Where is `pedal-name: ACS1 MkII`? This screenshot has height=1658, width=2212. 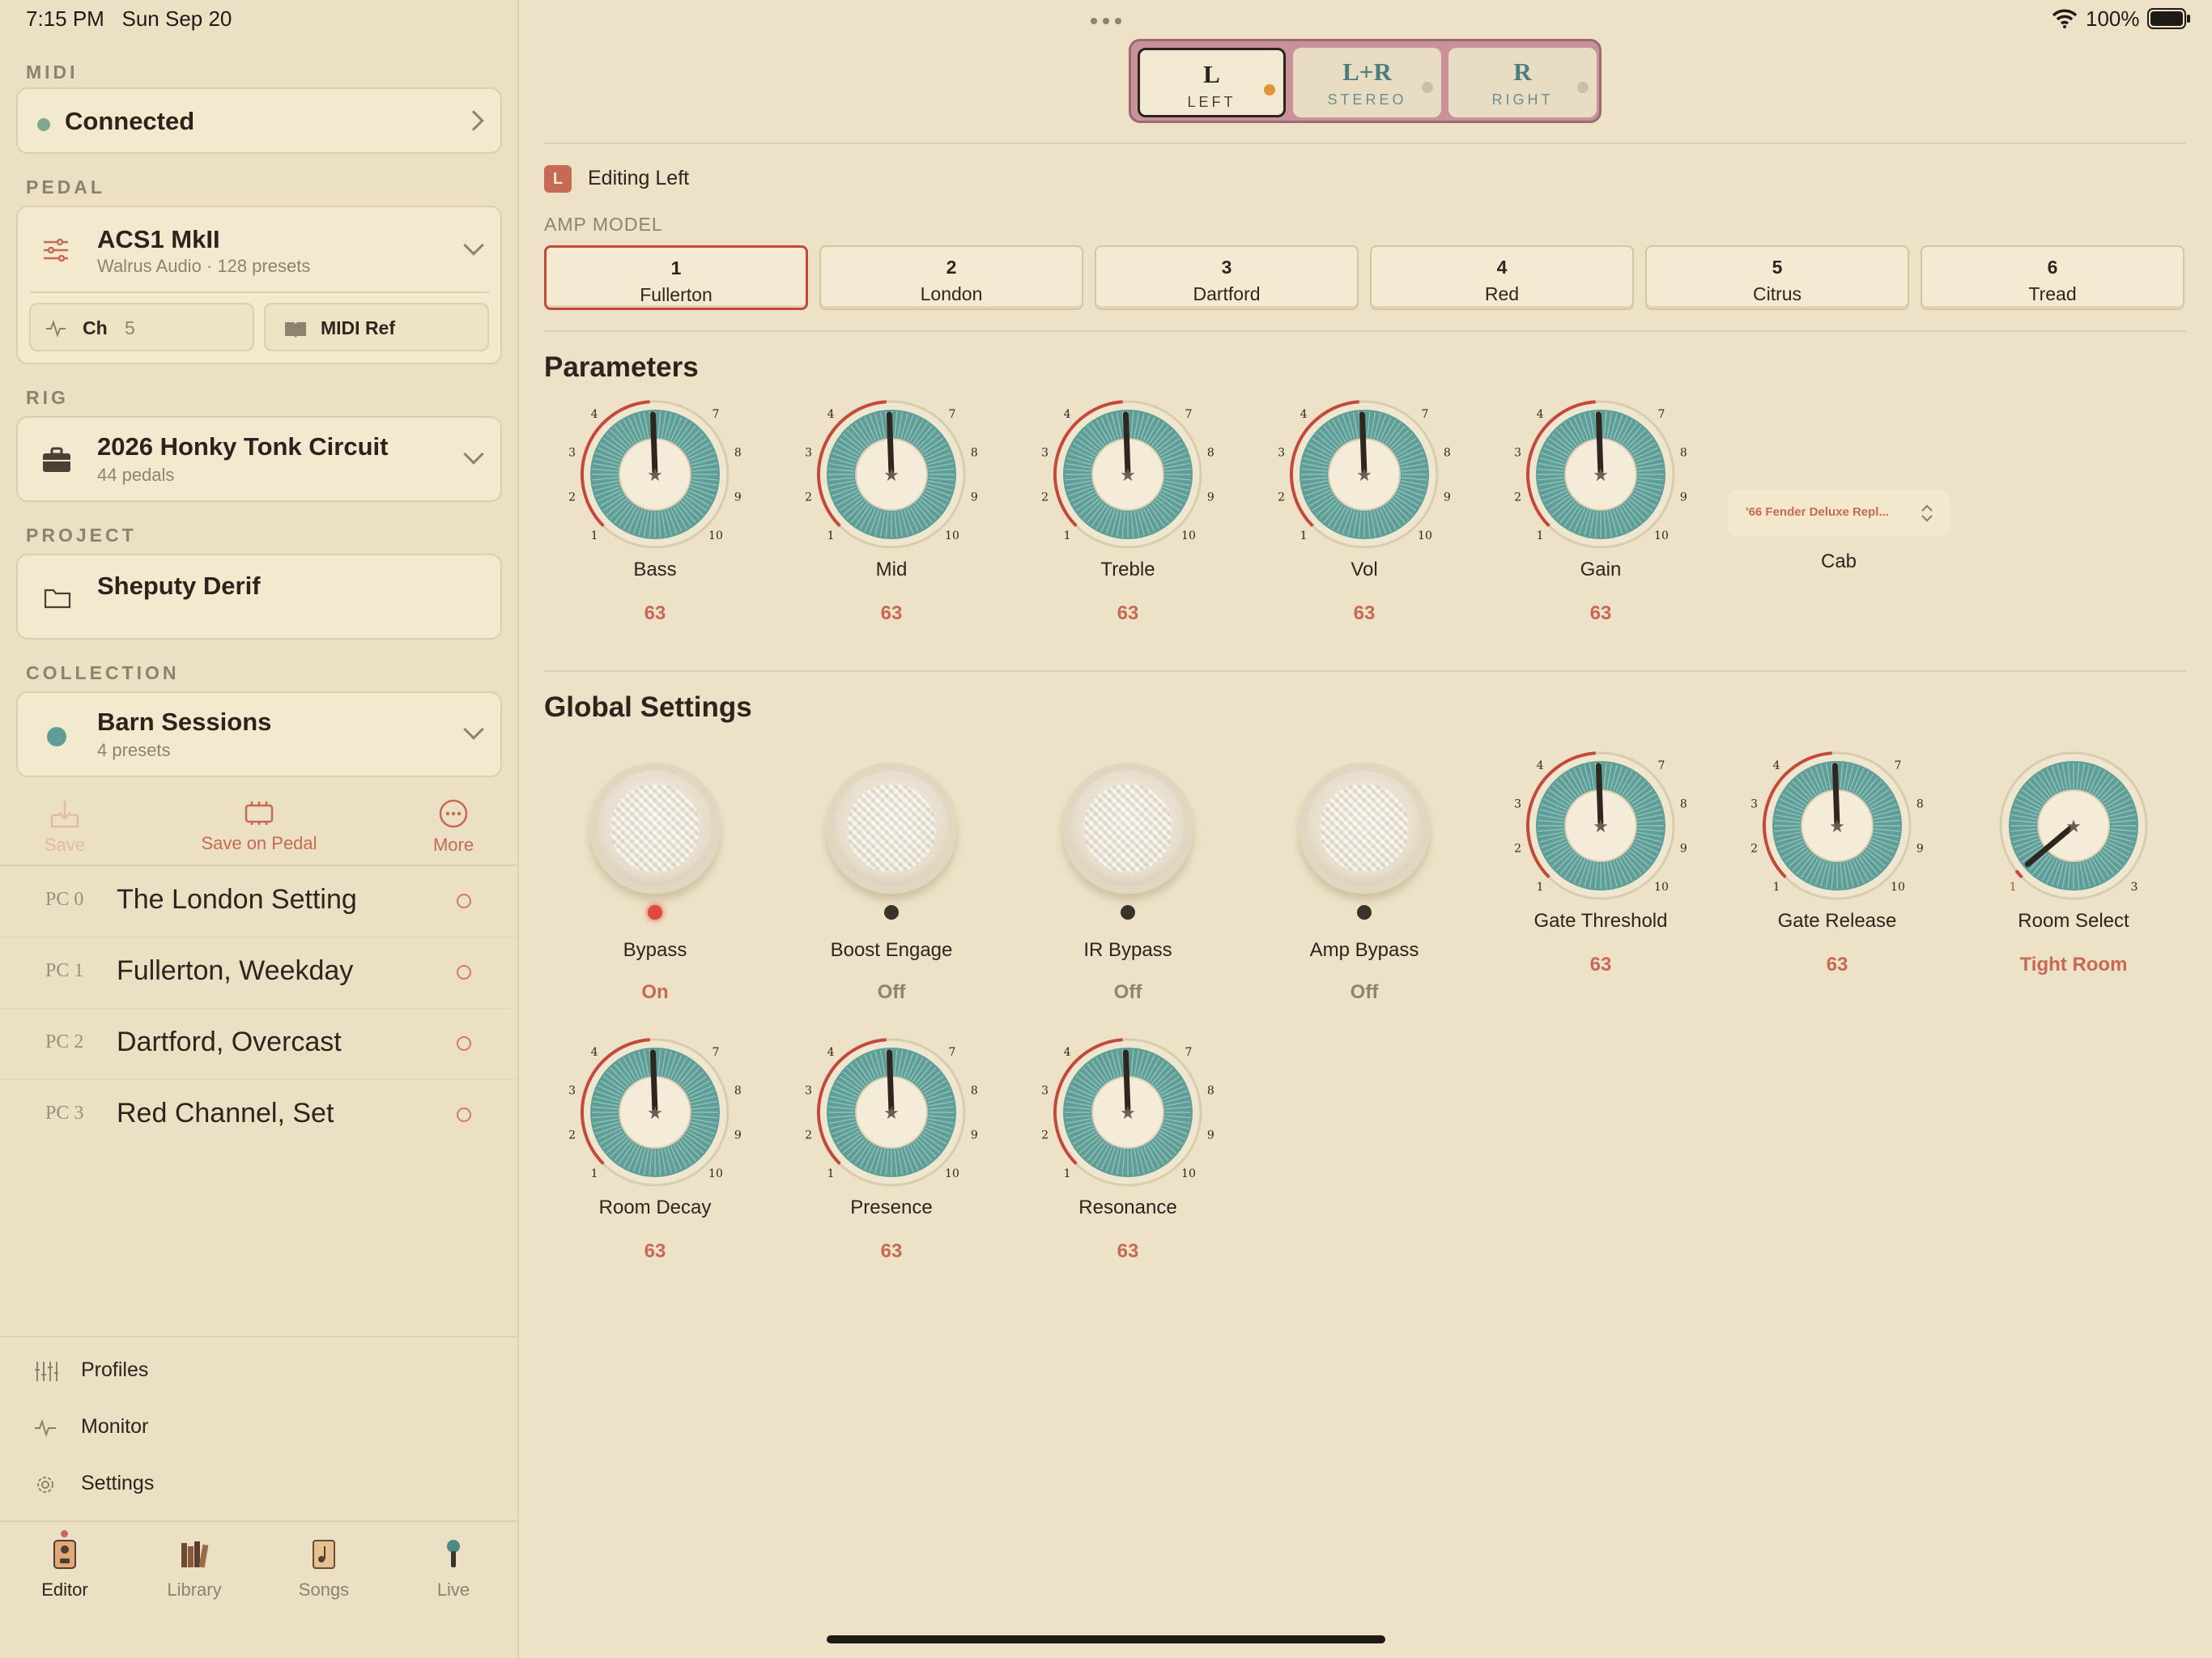
pedal-name: ACS1 MkII is located at coordinates (159, 239).